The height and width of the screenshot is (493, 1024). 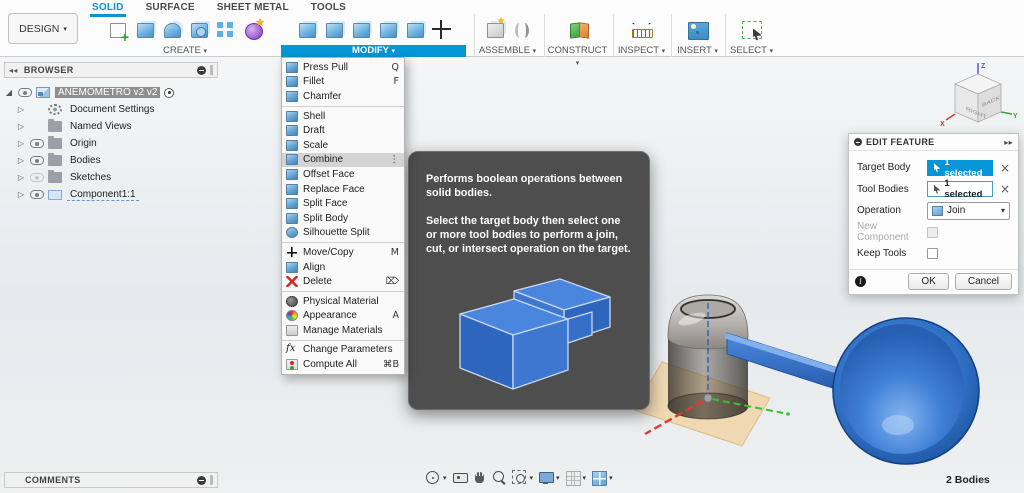 What do you see at coordinates (225, 29) in the screenshot?
I see `pattern-icon` at bounding box center [225, 29].